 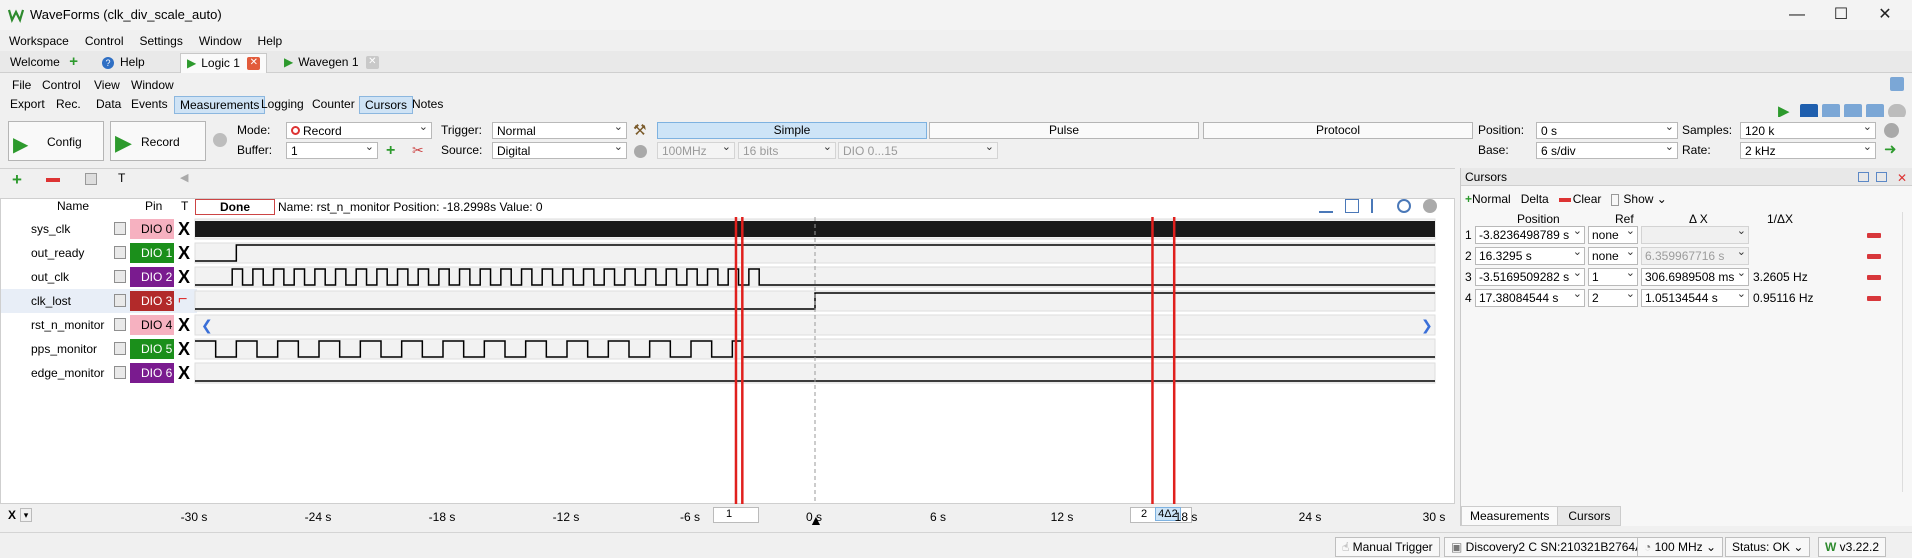 What do you see at coordinates (461, 130) in the screenshot?
I see `trigger-label: Trigger:` at bounding box center [461, 130].